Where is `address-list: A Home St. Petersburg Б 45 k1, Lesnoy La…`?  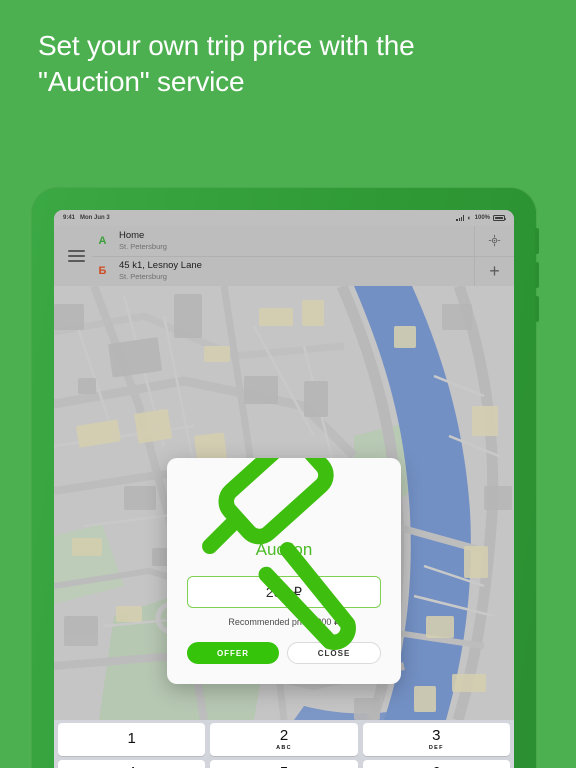 address-list: A Home St. Petersburg Б 45 k1, Lesnoy La… is located at coordinates (283, 256).